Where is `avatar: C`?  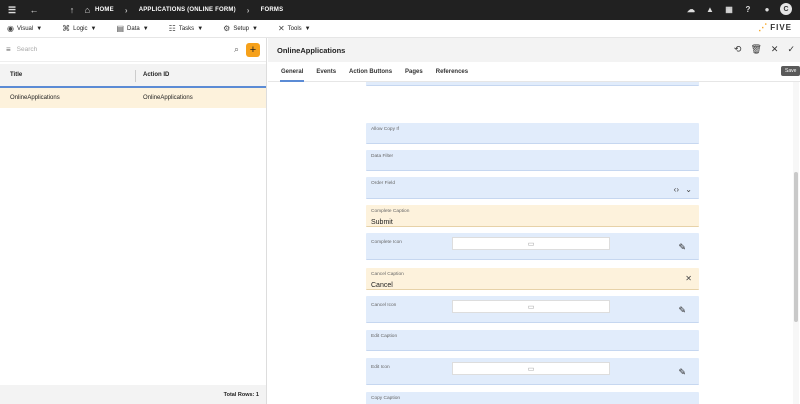
avatar: C is located at coordinates (786, 9).